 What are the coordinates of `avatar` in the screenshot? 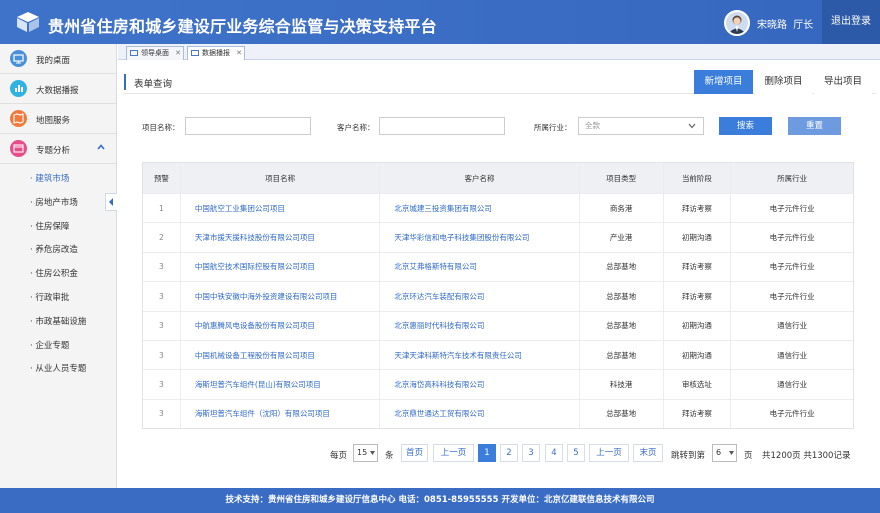 It's located at (737, 23).